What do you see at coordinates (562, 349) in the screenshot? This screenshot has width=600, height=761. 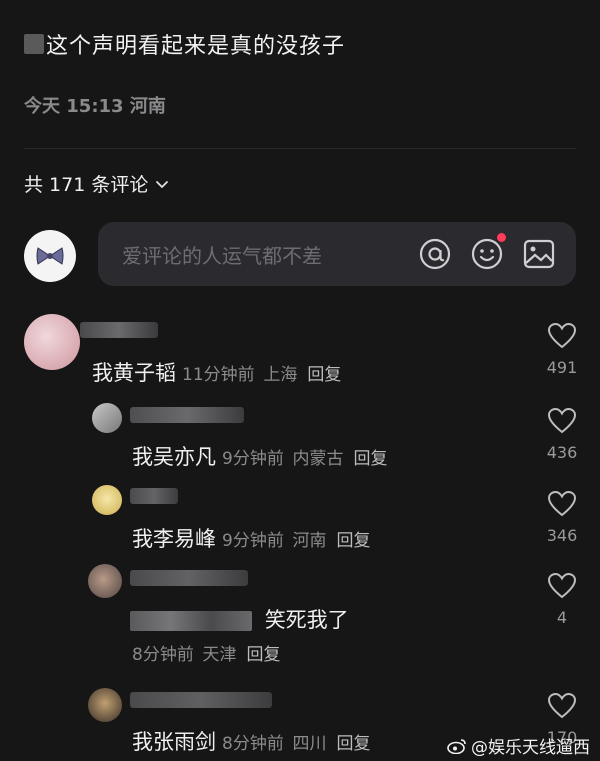 I see `like-button: 491` at bounding box center [562, 349].